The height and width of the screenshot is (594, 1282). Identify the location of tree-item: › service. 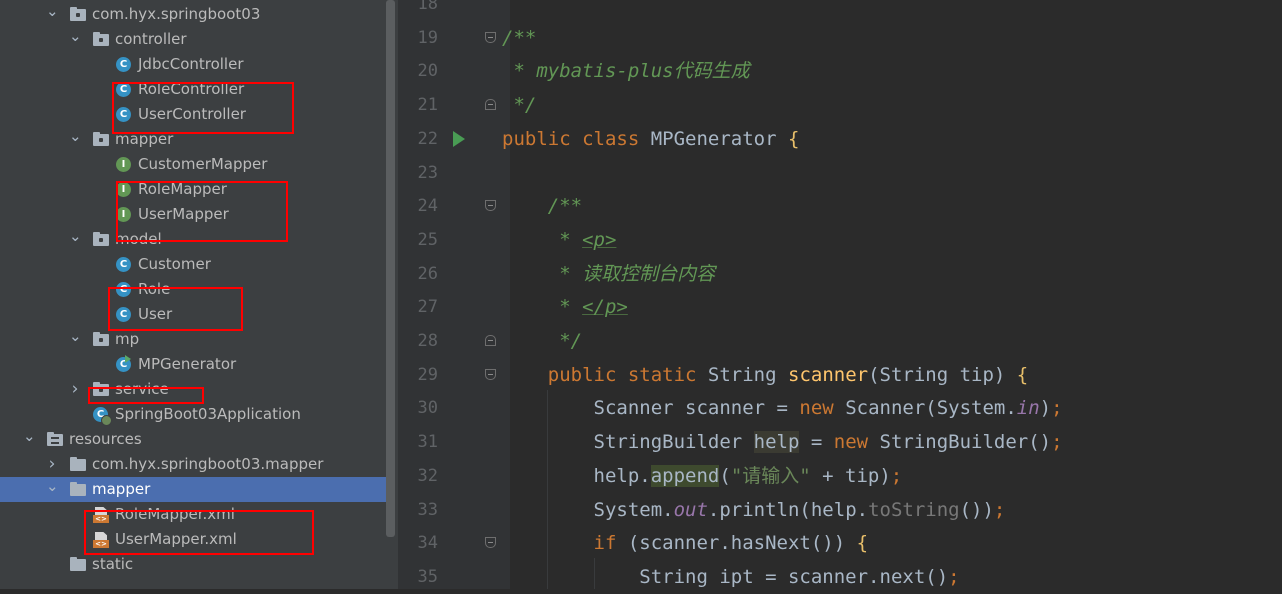
(193, 389).